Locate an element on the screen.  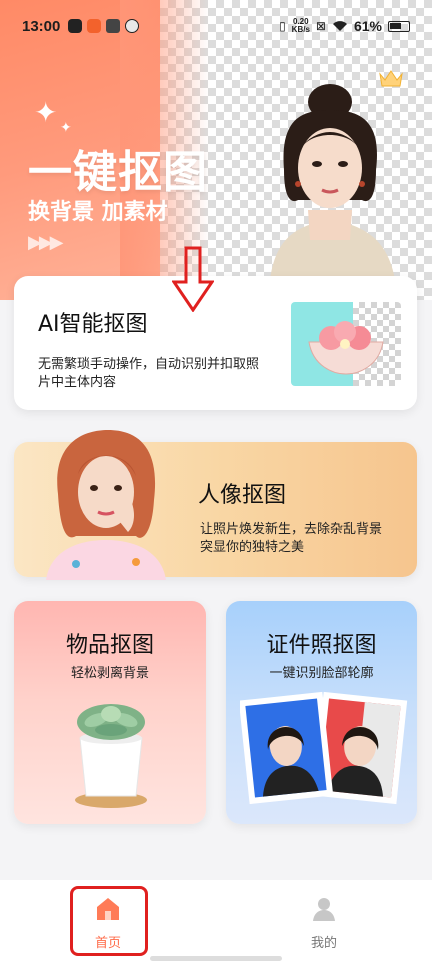
object-cutout-description: 轻松剥离背景 is located at coordinates (109, 673).